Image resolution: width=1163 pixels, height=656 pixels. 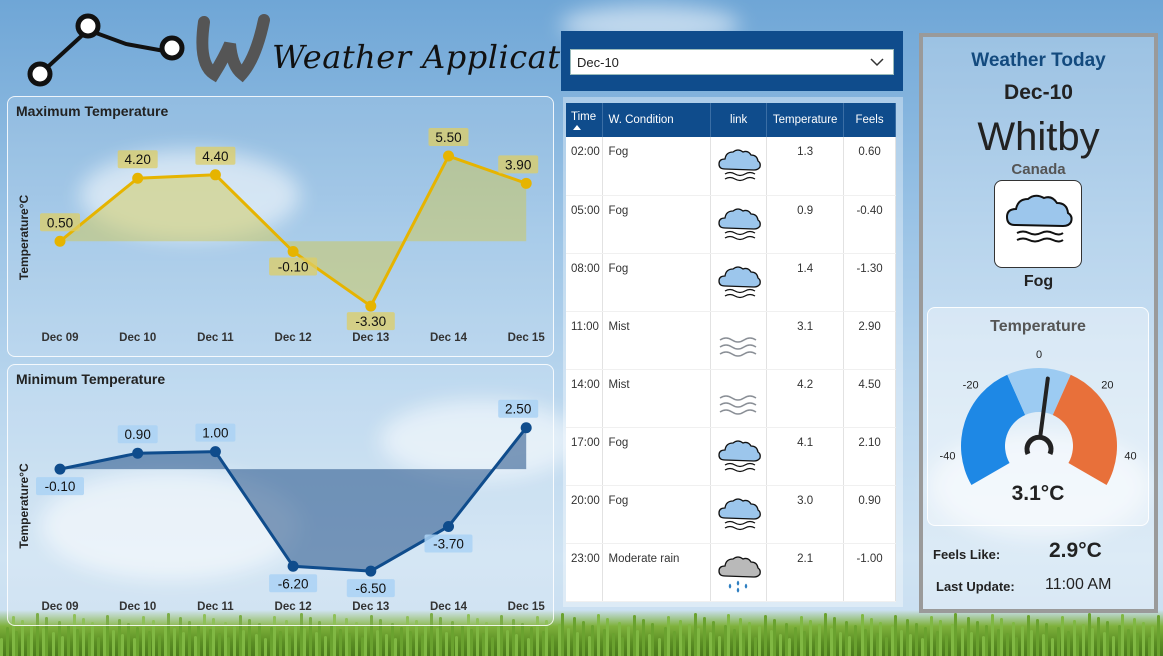 What do you see at coordinates (805, 120) in the screenshot?
I see `column-header-temperature: Temperature` at bounding box center [805, 120].